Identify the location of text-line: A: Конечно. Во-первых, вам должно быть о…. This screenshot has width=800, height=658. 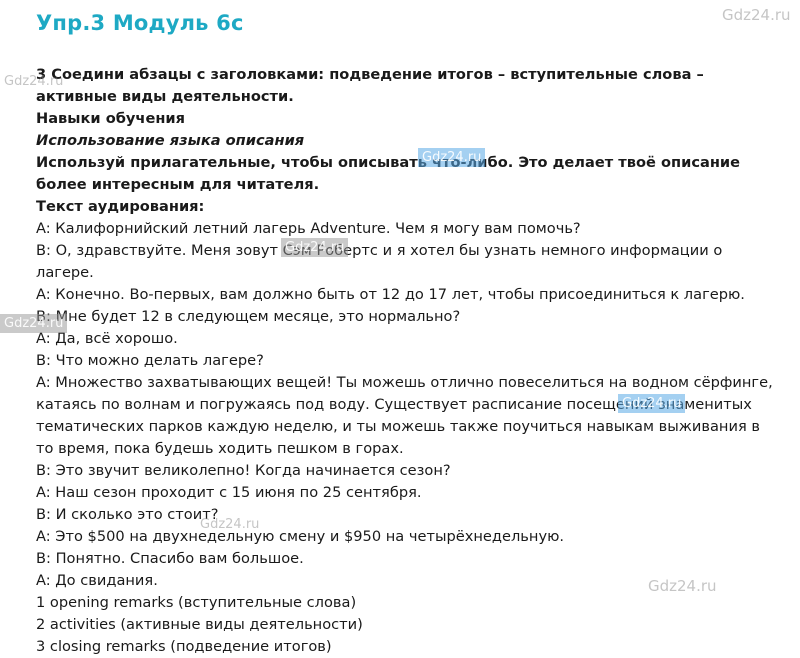
(390, 294).